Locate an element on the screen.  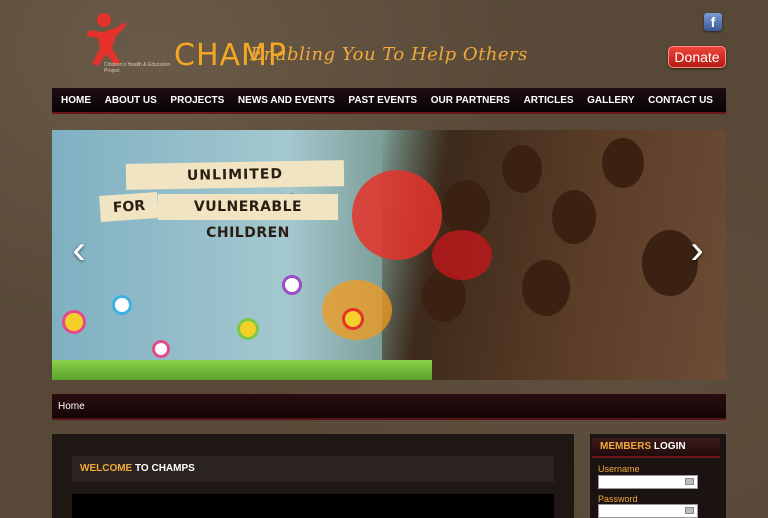
password-input is located at coordinates (648, 511).